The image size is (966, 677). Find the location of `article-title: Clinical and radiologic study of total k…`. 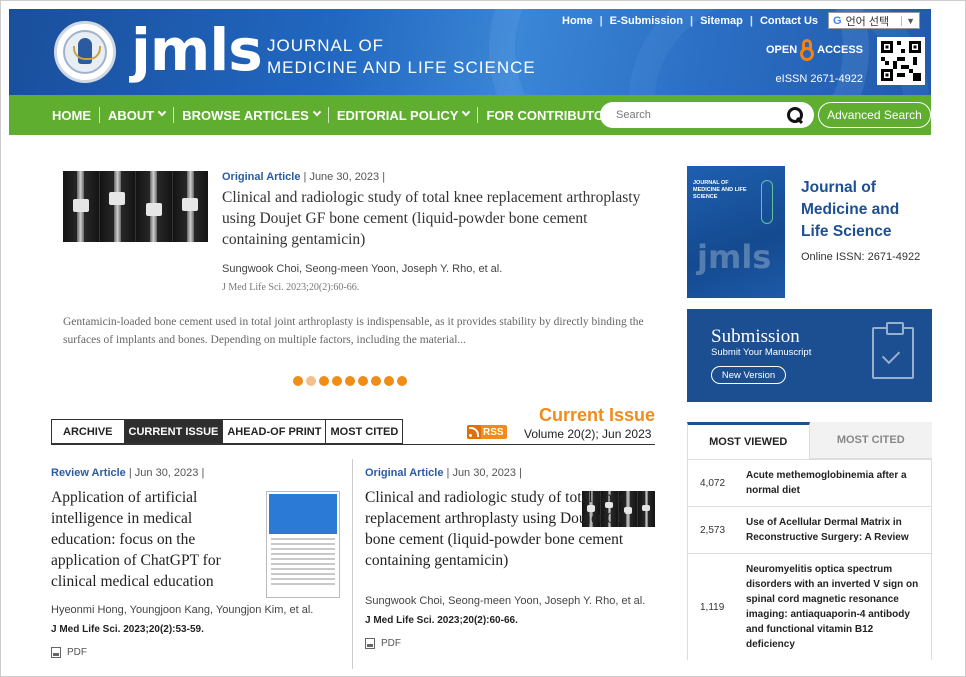

article-title: Clinical and radiologic study of total k… is located at coordinates (510, 529).